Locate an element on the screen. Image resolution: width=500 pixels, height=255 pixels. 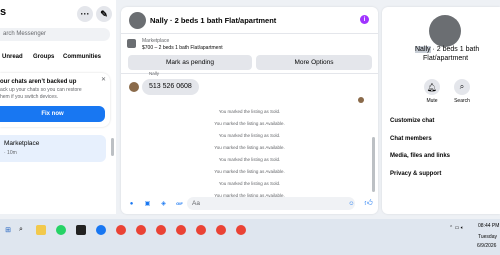
backup-text-1: ack up your chats so you can restore is located at coordinates (41, 90).